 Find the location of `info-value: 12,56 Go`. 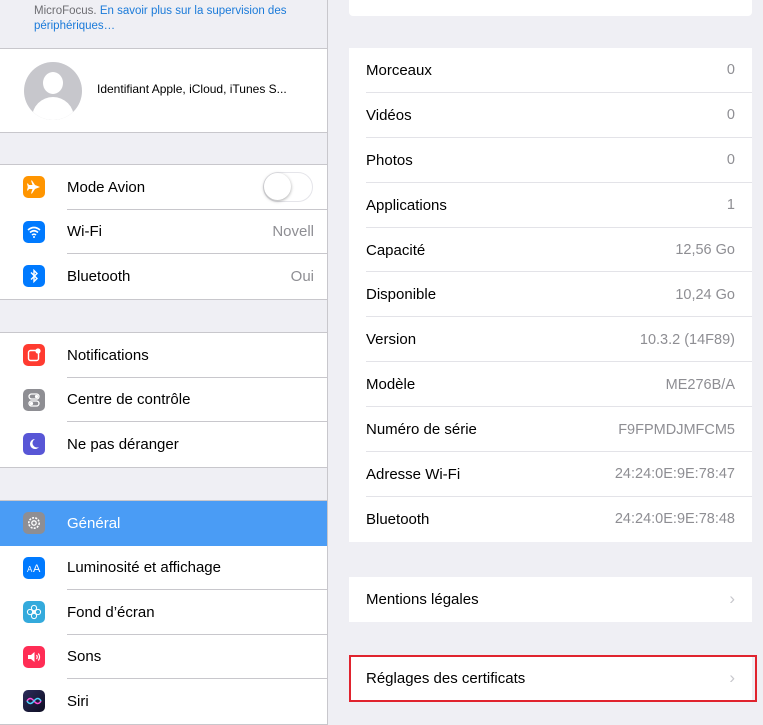

info-value: 12,56 Go is located at coordinates (705, 250).